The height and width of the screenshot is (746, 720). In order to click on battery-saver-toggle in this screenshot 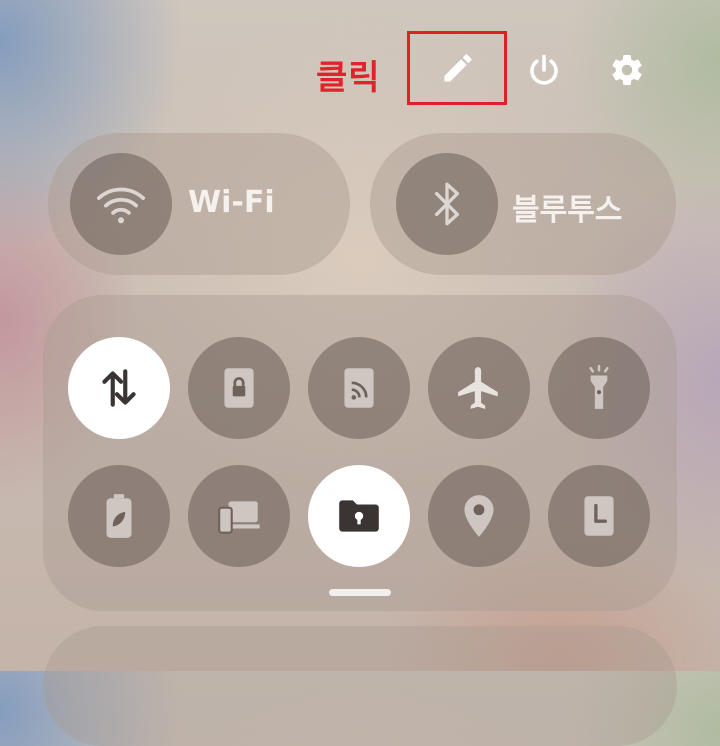, I will do `click(119, 516)`.